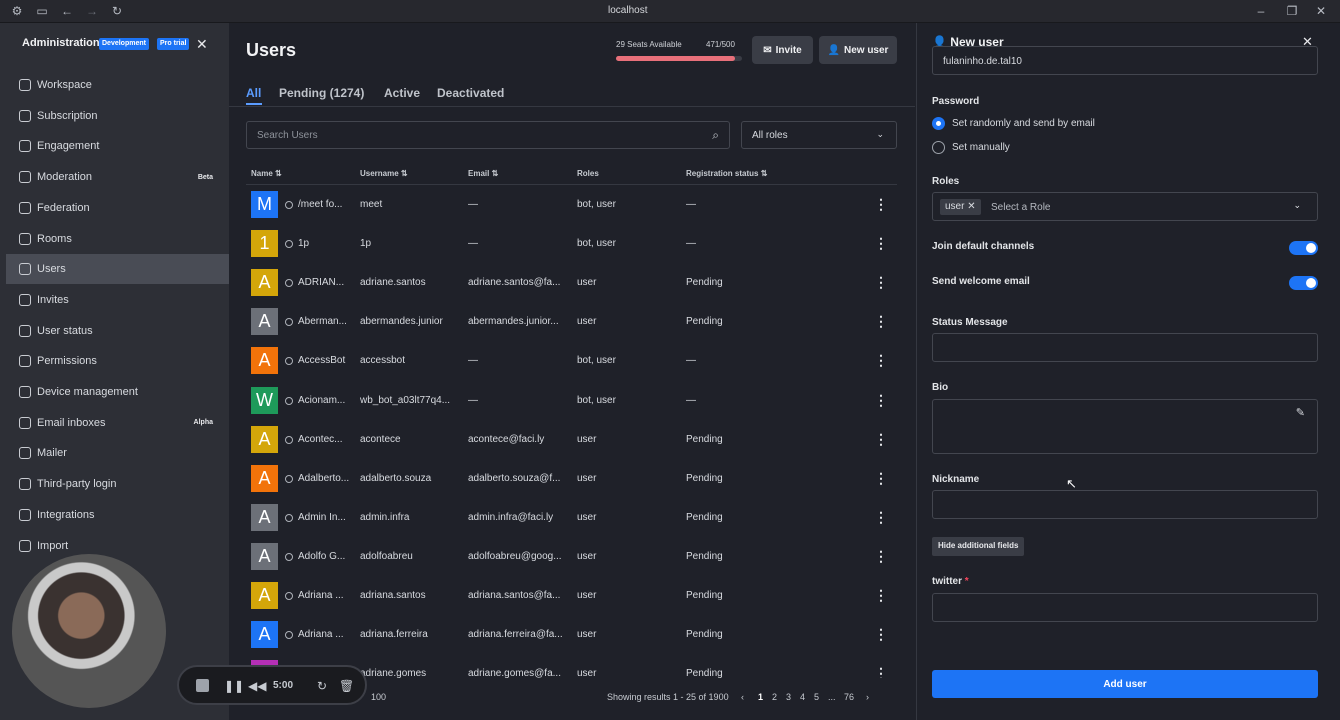 The height and width of the screenshot is (720, 1340). I want to click on sidebar-item-device-management: Device management, so click(117, 392).